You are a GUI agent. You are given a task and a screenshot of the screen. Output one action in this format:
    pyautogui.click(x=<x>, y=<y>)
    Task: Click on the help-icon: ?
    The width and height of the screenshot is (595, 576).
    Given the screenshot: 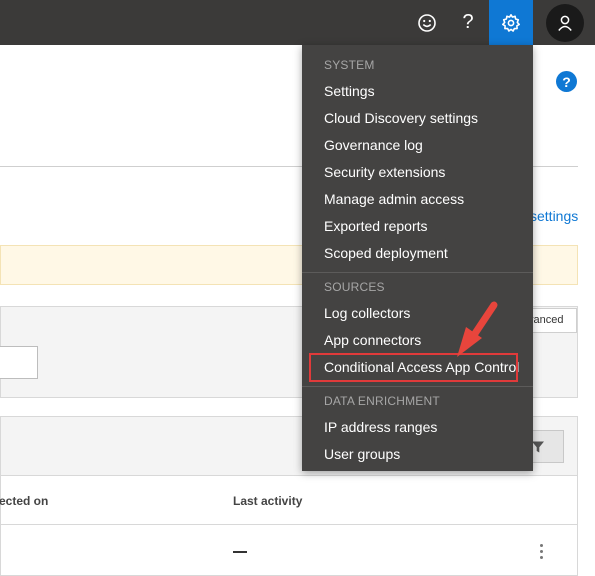 What is the action you would take?
    pyautogui.click(x=468, y=22)
    